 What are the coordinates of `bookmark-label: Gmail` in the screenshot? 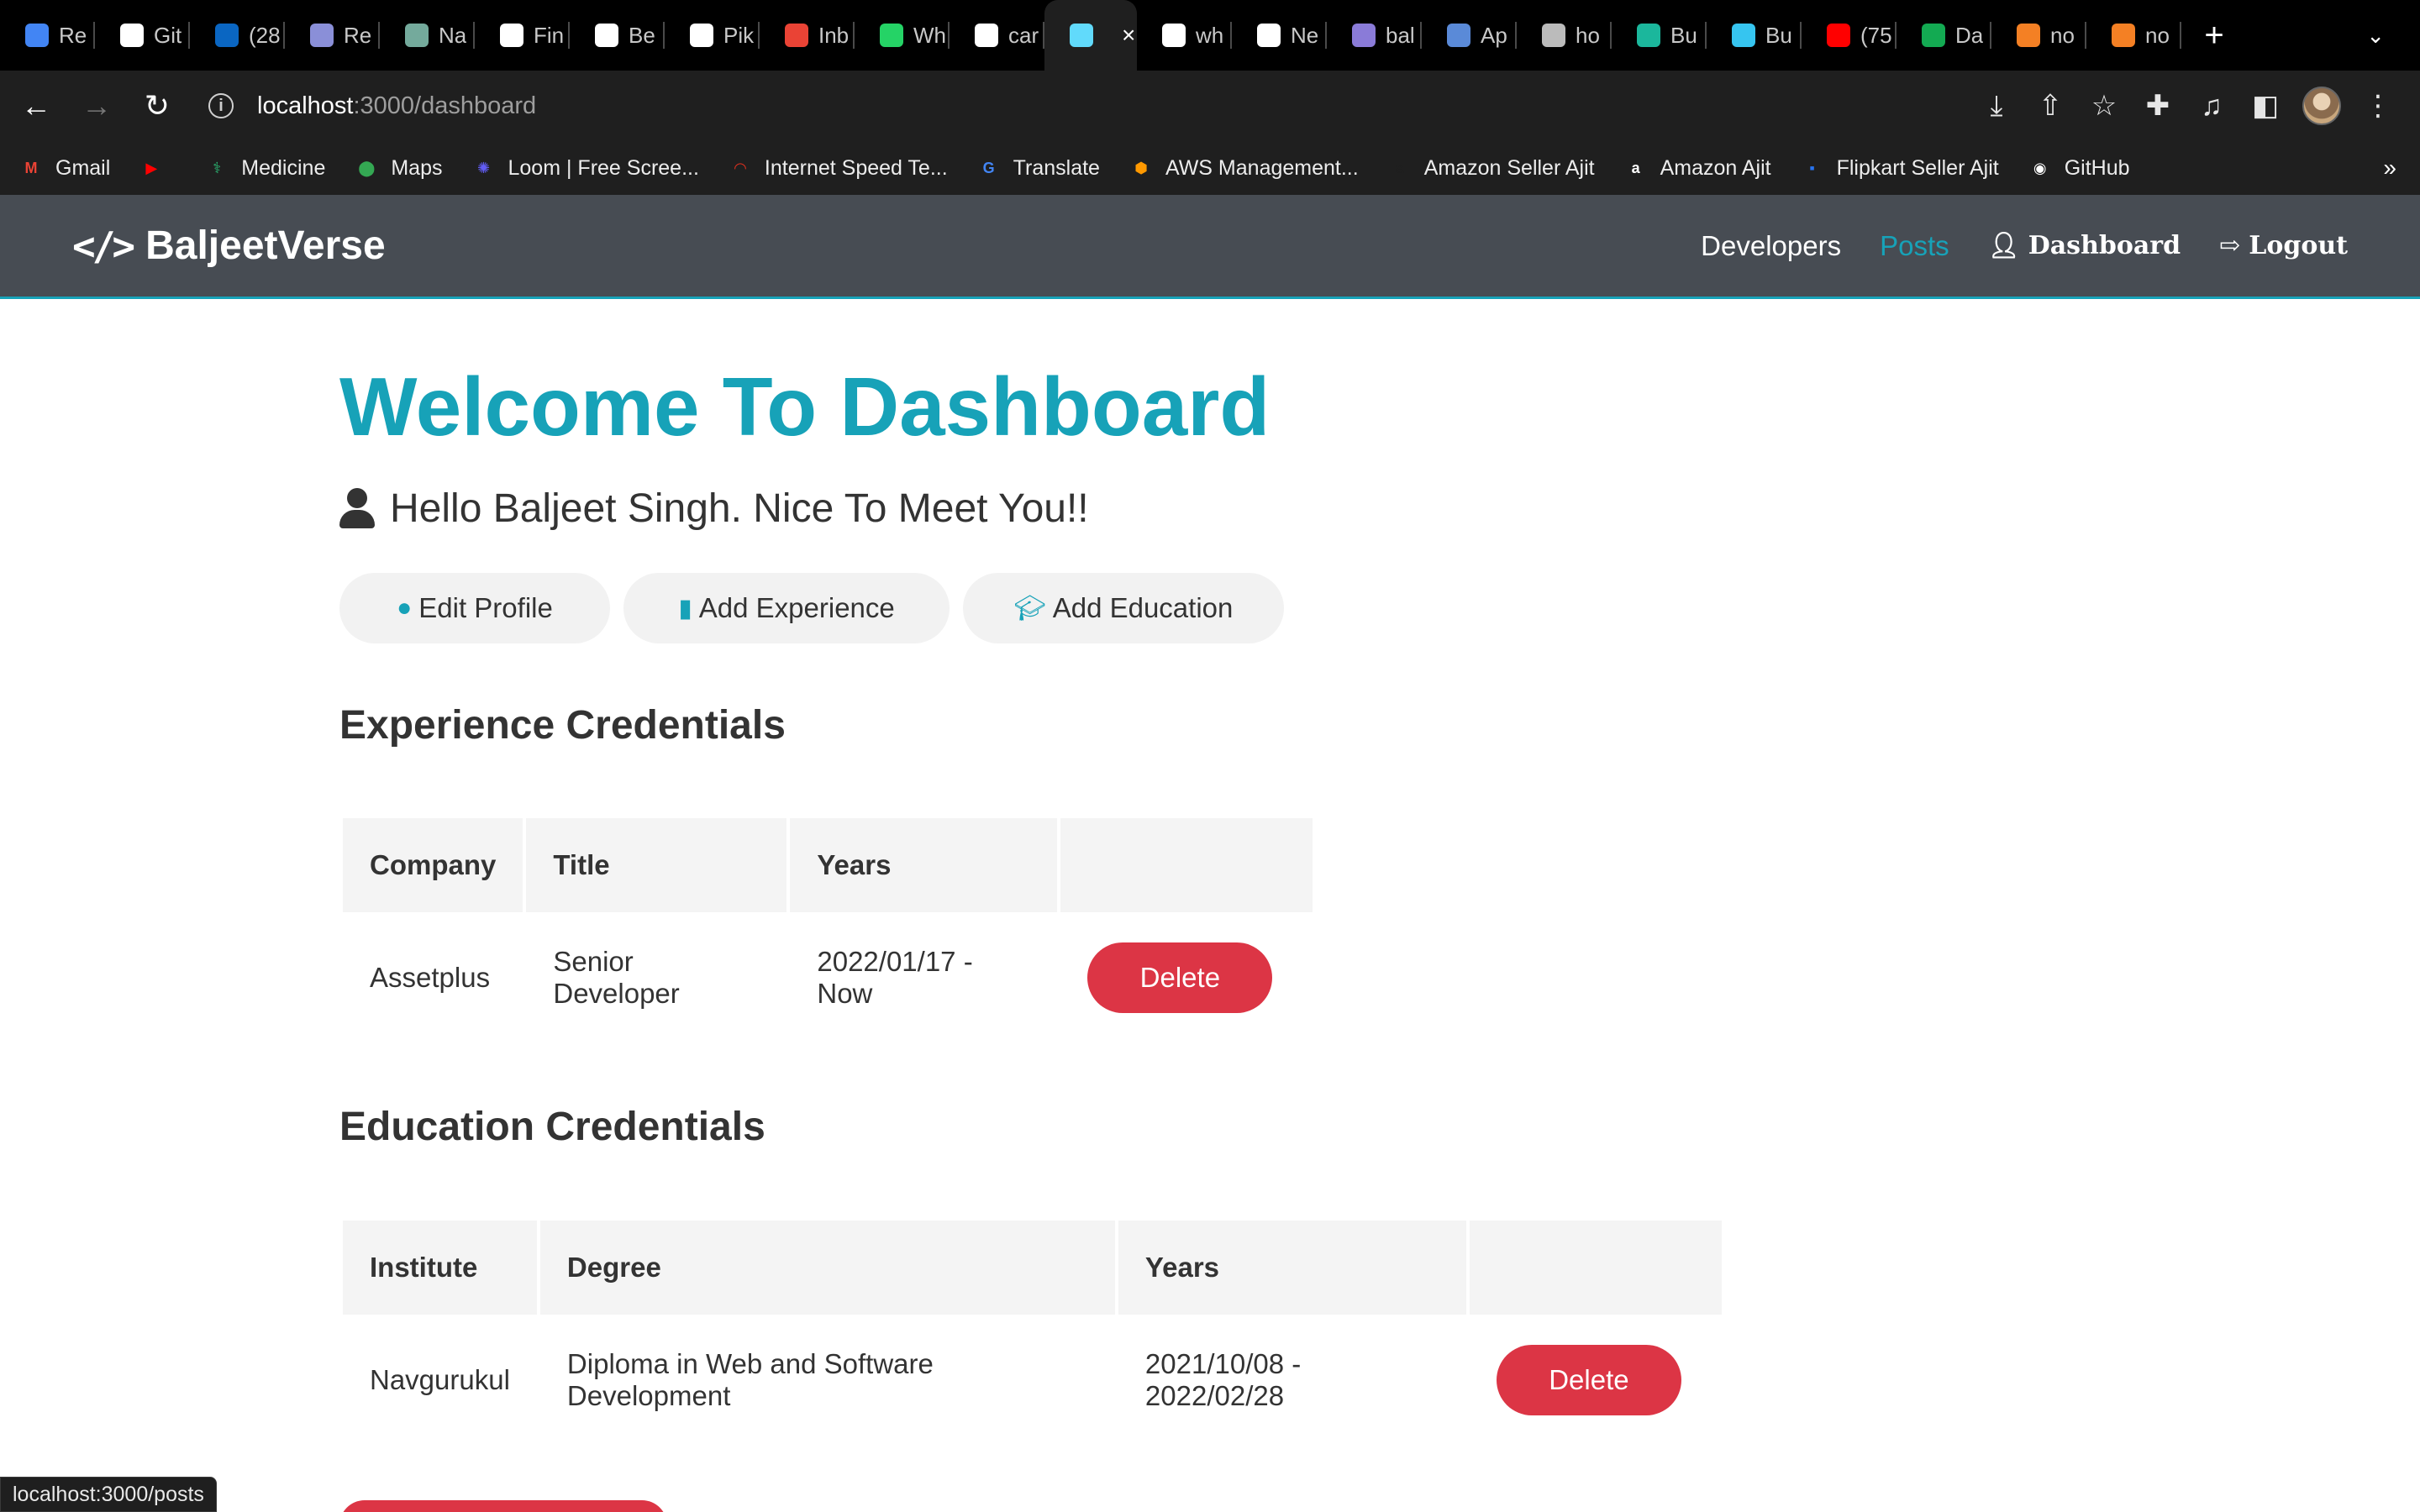 It's located at (83, 167).